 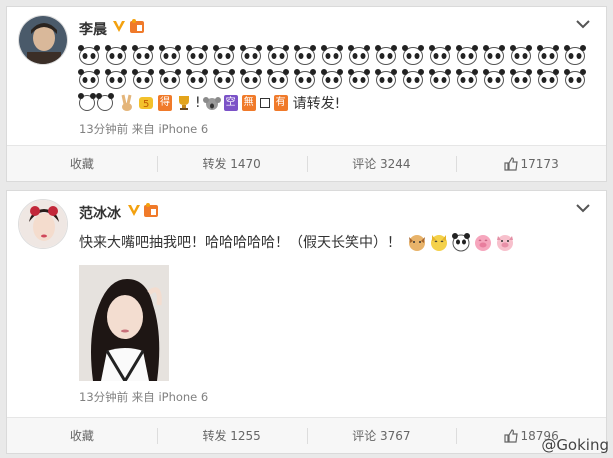 I want to click on repost-label: 转发 1470, so click(x=231, y=164).